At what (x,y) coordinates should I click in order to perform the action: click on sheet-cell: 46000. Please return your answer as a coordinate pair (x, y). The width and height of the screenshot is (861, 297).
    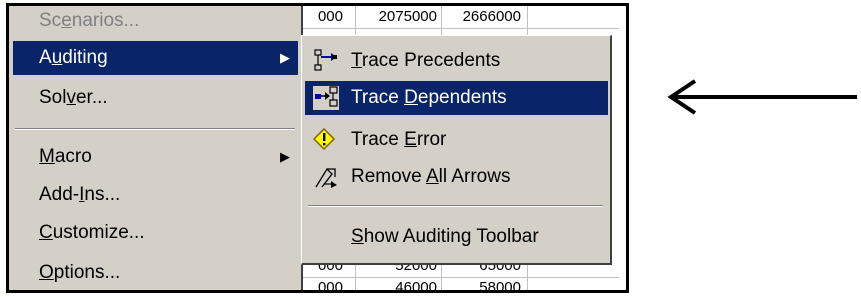
    Looking at the image, I should click on (416, 286).